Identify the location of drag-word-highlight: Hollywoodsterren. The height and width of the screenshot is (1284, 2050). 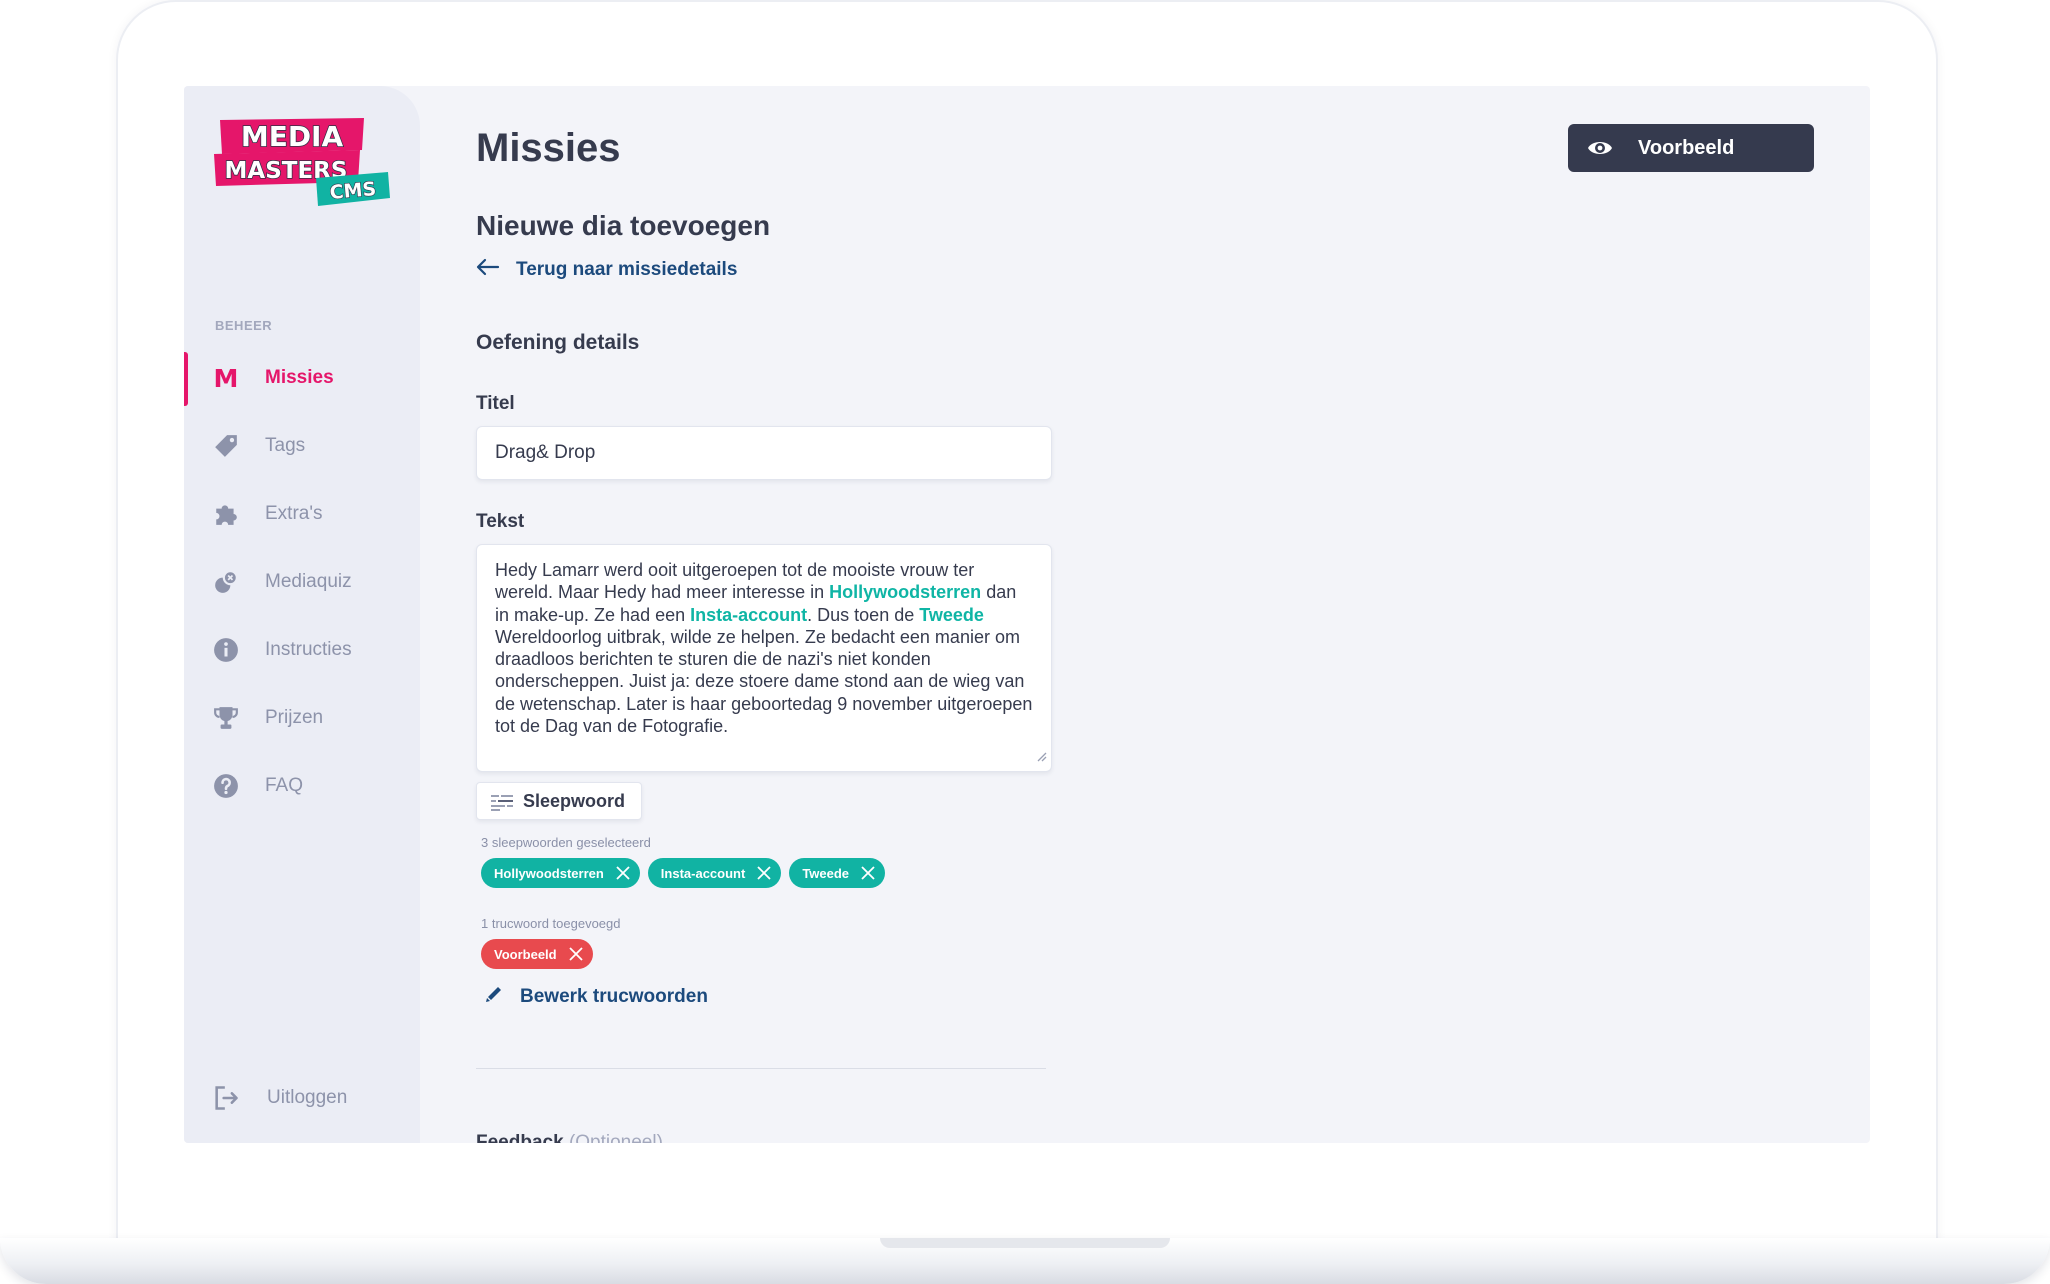
(905, 592).